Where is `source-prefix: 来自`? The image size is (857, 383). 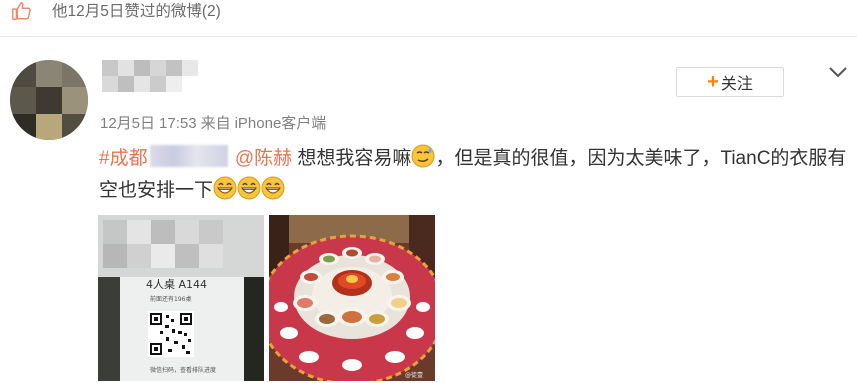
source-prefix: 来自 is located at coordinates (215, 123).